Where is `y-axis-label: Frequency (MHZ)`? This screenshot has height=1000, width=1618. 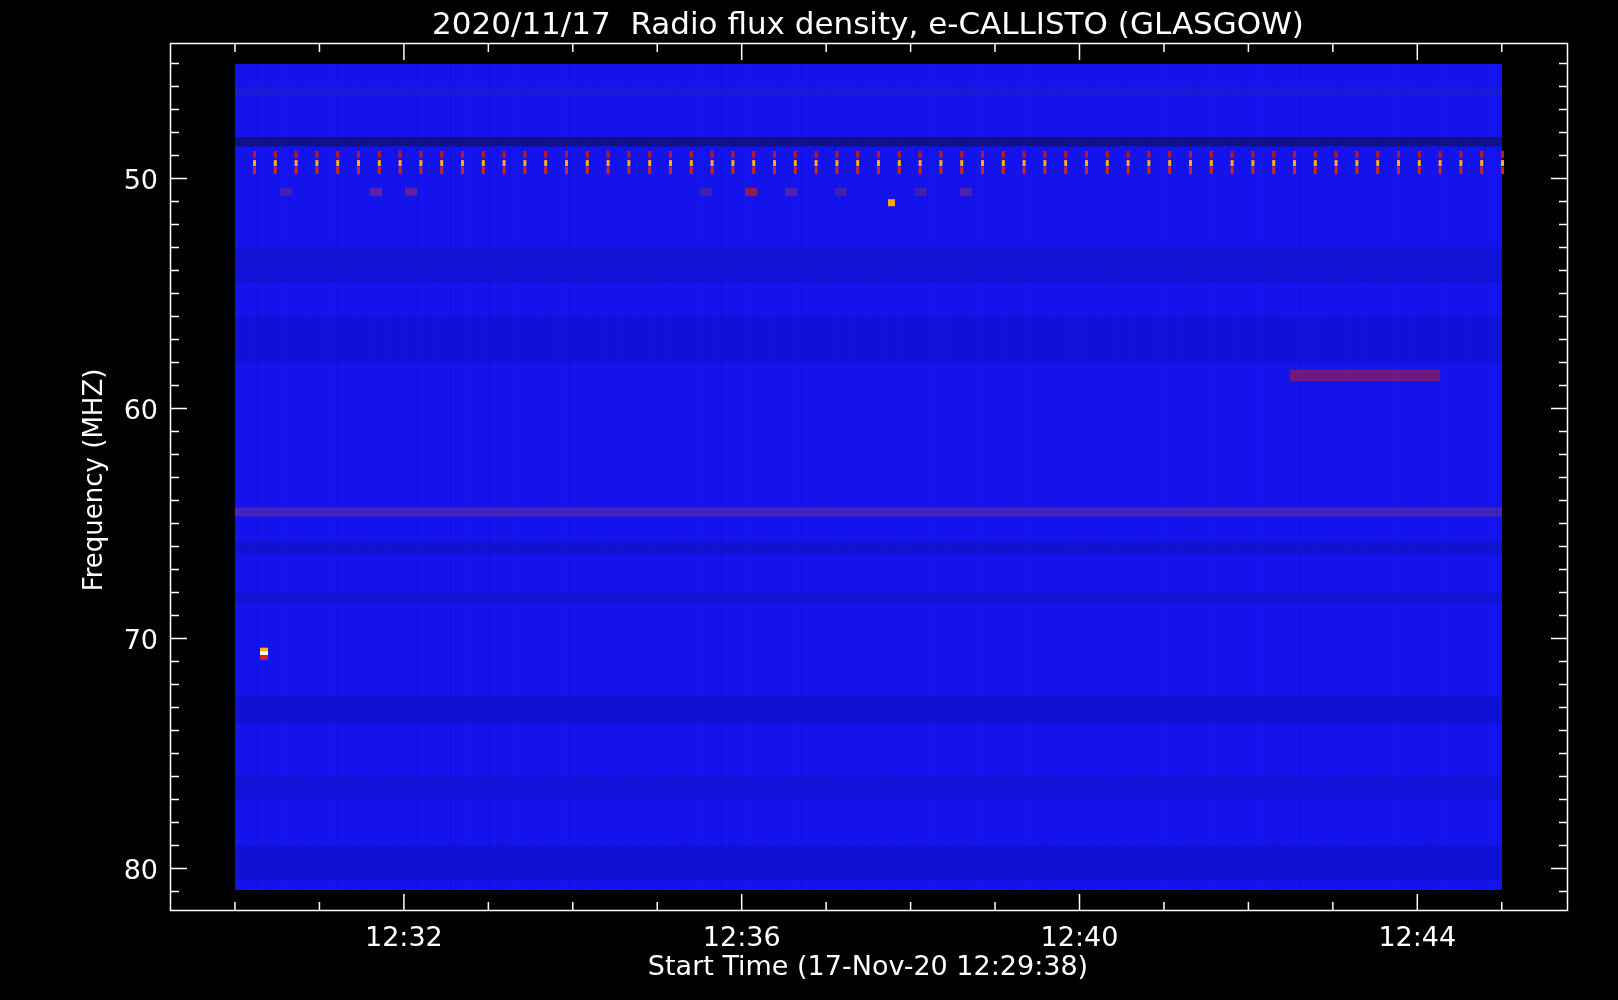
y-axis-label: Frequency (MHZ) is located at coordinates (93, 480).